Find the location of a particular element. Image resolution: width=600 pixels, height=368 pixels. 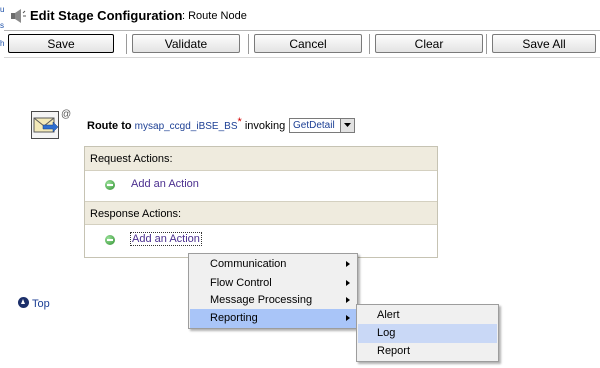

required-marker: * is located at coordinates (239, 122).